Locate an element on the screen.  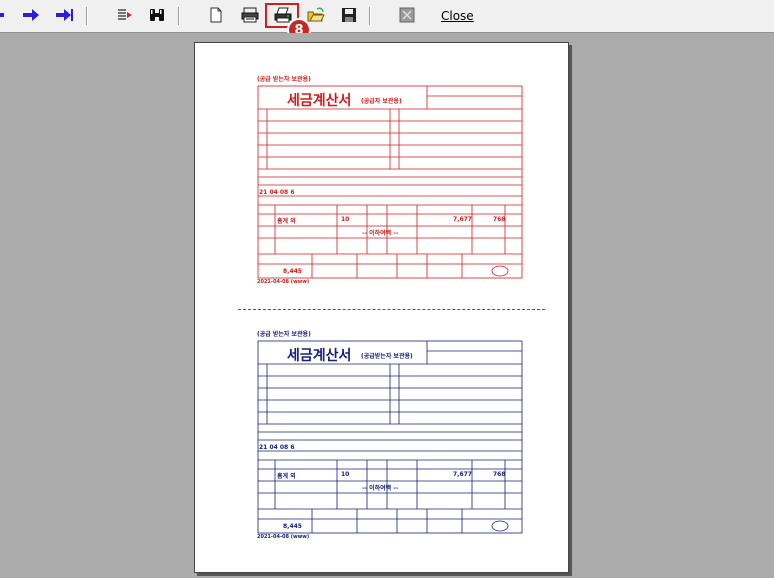
printer-setup-button is located at coordinates (250, 15).